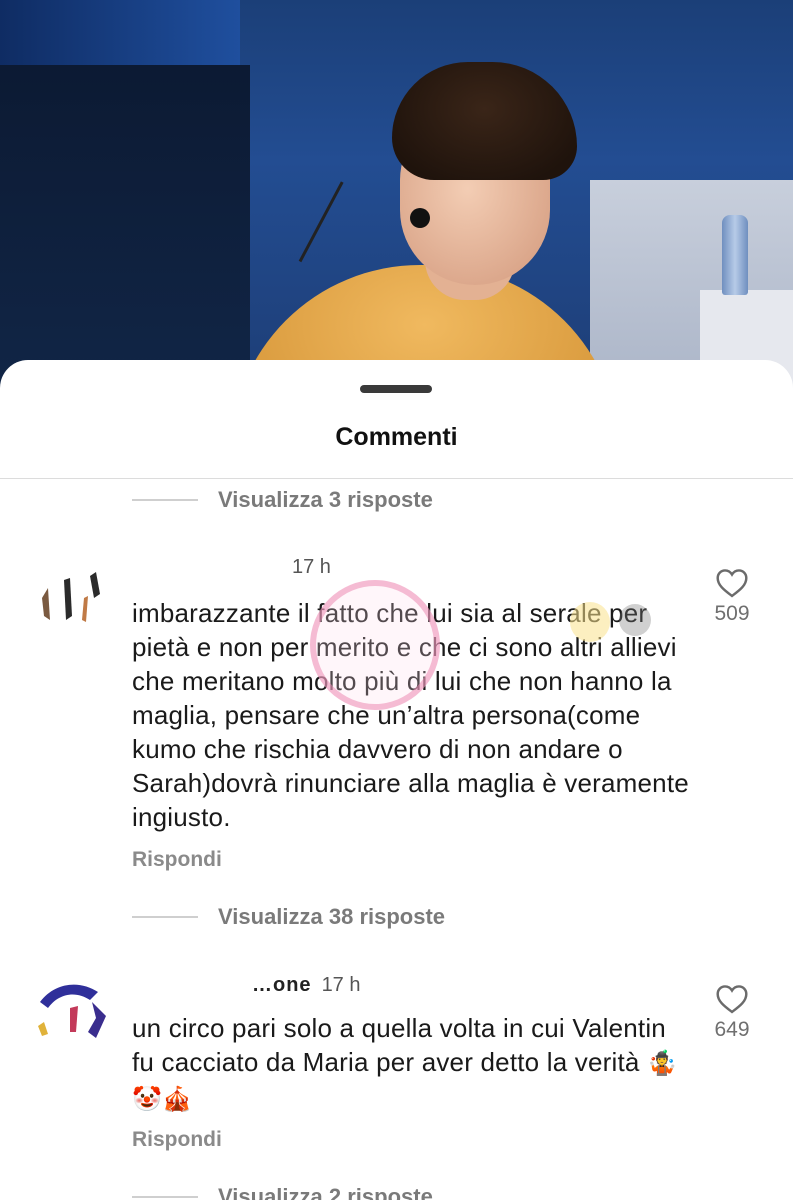 The image size is (793, 1200). Describe the element at coordinates (120, 32) in the screenshot. I see `led-screen` at that location.